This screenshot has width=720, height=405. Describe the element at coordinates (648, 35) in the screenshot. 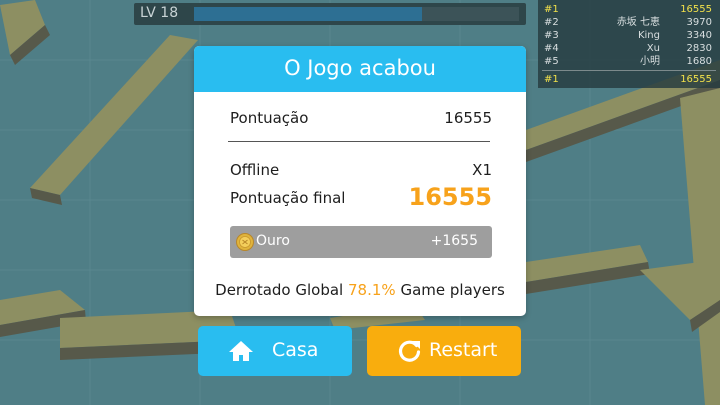

I see `leaderboard-name: King` at that location.